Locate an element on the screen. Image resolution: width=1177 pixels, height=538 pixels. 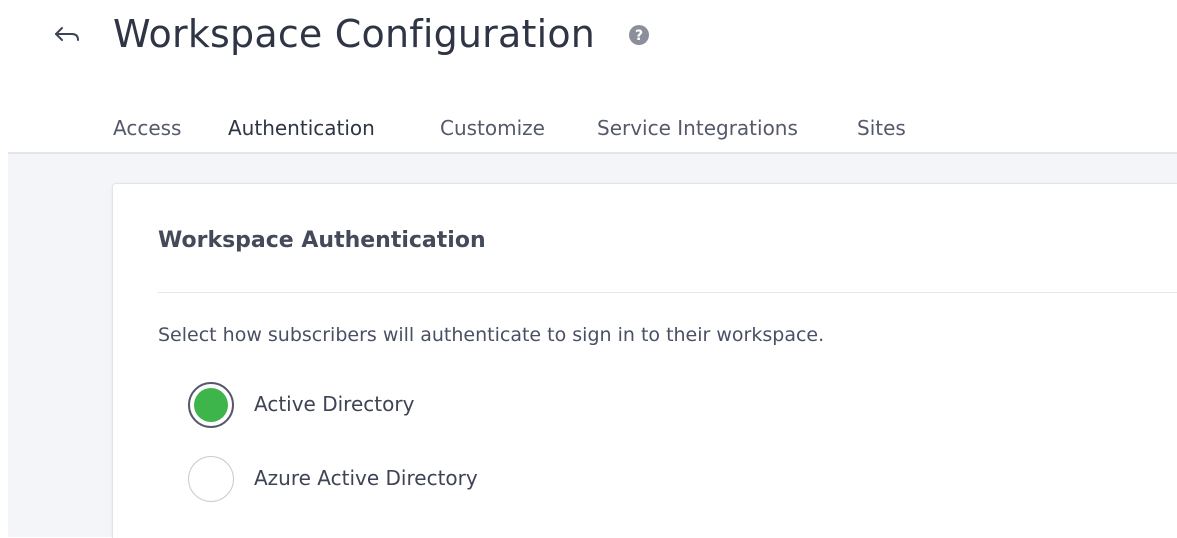
tab-customize: Customize is located at coordinates (492, 131).